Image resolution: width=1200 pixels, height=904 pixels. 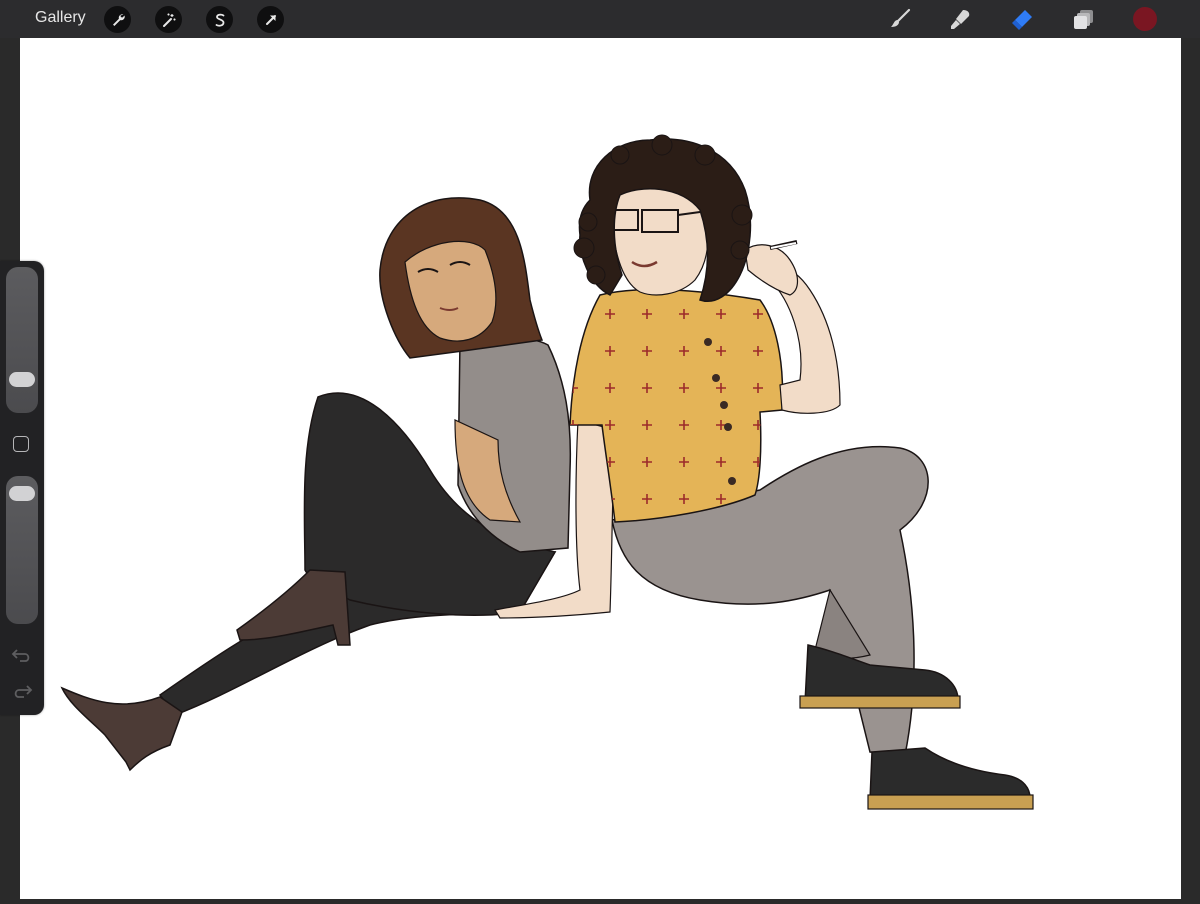 What do you see at coordinates (60, 18) in the screenshot?
I see `gallery-button: Gallery` at bounding box center [60, 18].